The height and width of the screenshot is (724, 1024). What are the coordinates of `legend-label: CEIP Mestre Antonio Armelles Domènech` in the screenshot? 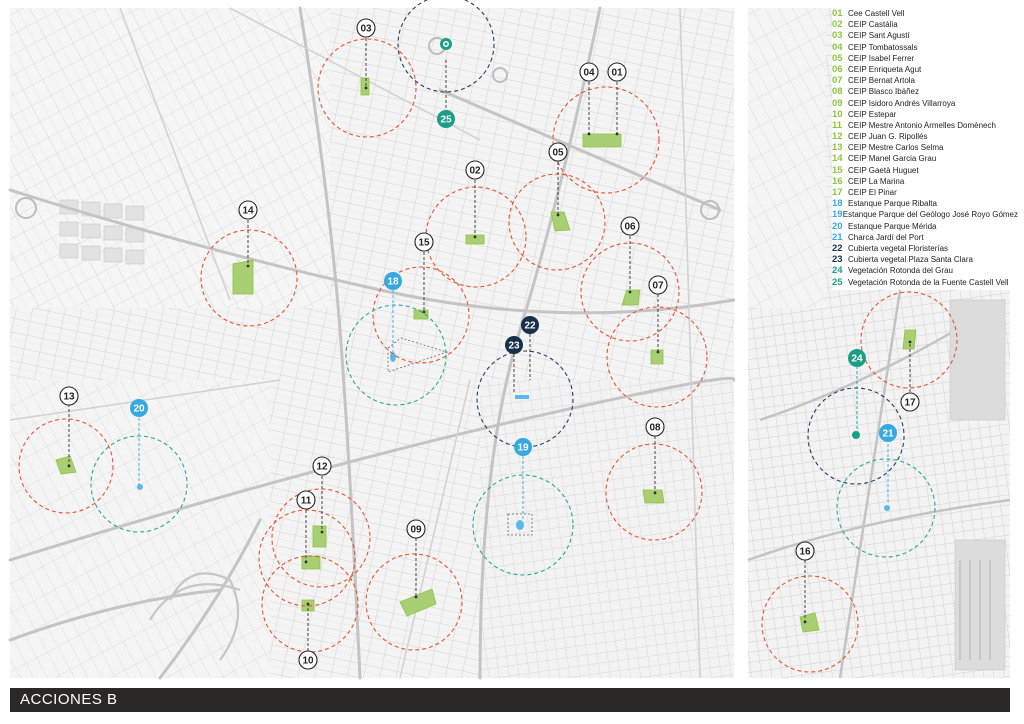 It's located at (922, 125).